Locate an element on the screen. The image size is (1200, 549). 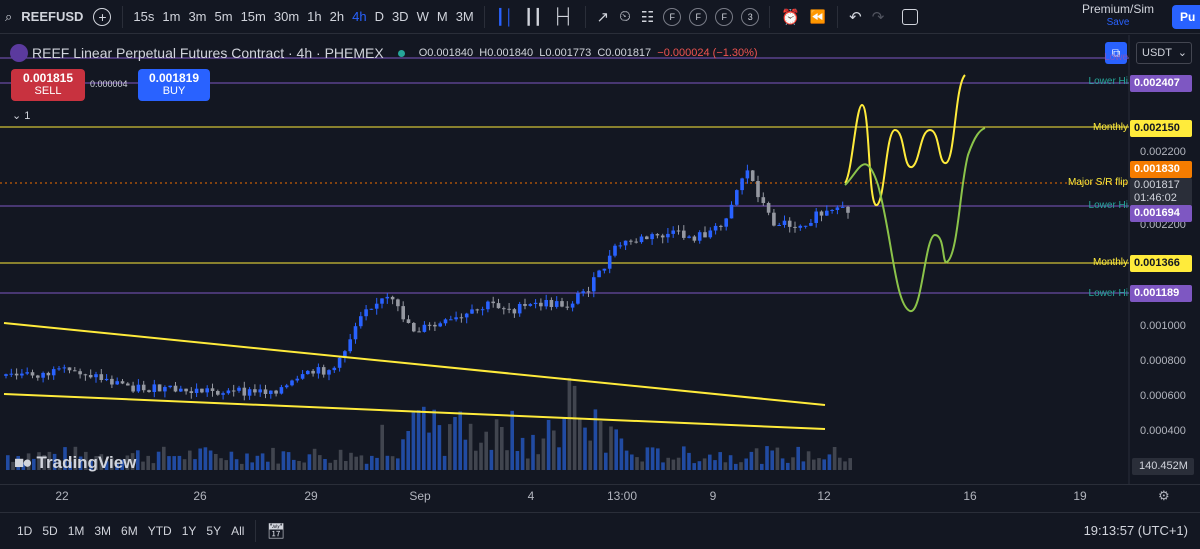
range-5d: 5D is located at coordinates (49, 531).